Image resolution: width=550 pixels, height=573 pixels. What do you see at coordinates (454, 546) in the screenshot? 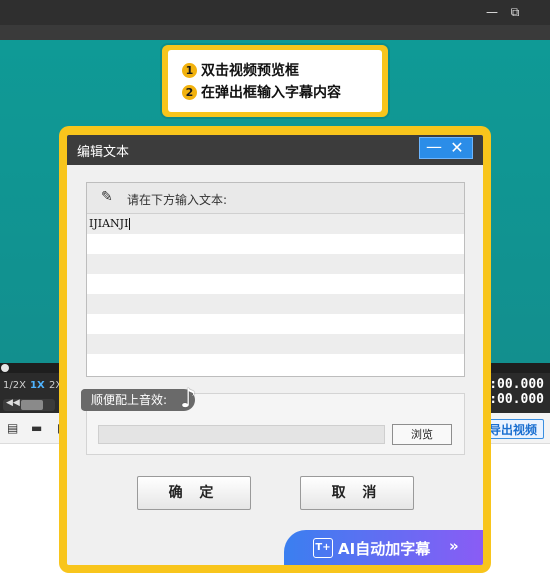
I see `chevron-right-icon: »` at bounding box center [454, 546].